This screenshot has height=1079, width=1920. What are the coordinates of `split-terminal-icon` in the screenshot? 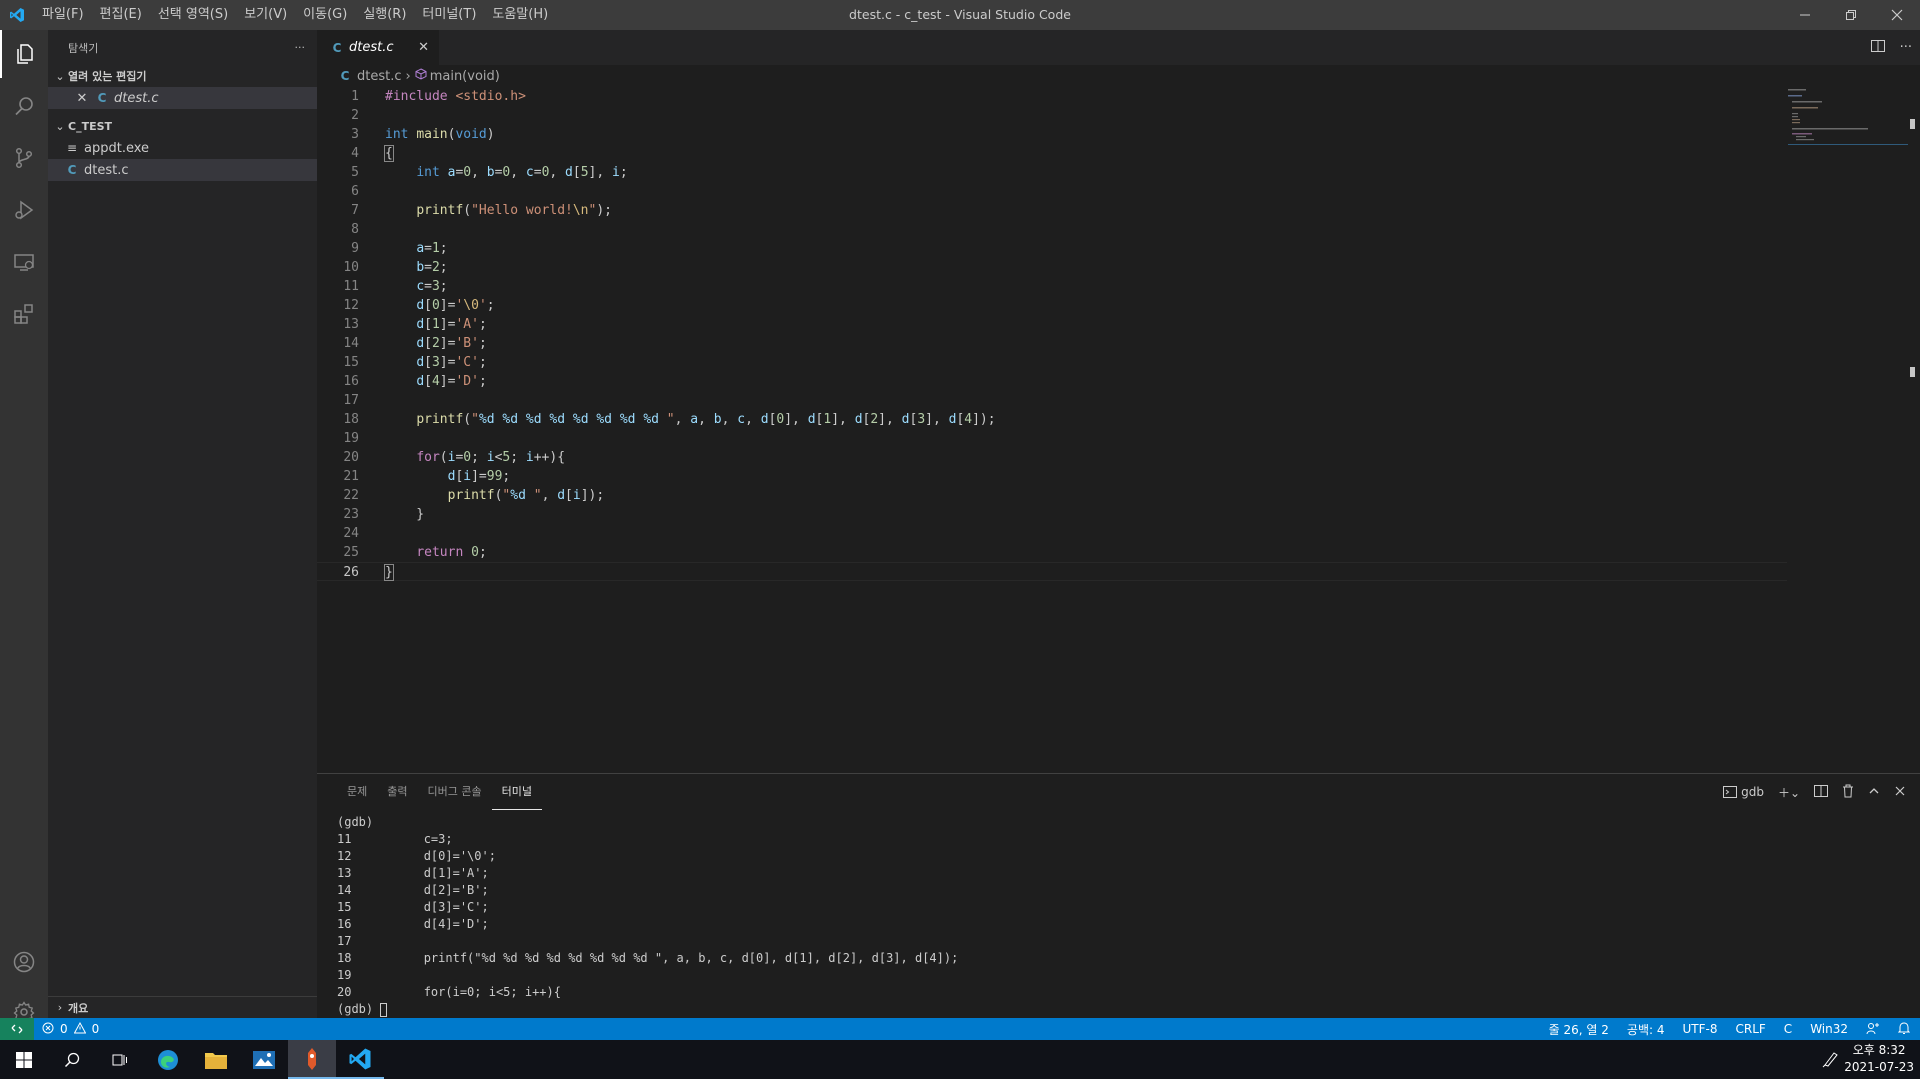 It's located at (1821, 792).